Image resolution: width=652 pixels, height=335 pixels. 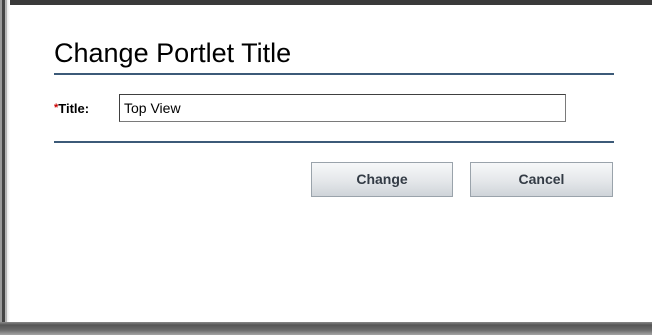 What do you see at coordinates (173, 53) in the screenshot?
I see `dialog-title: Change Portlet Title` at bounding box center [173, 53].